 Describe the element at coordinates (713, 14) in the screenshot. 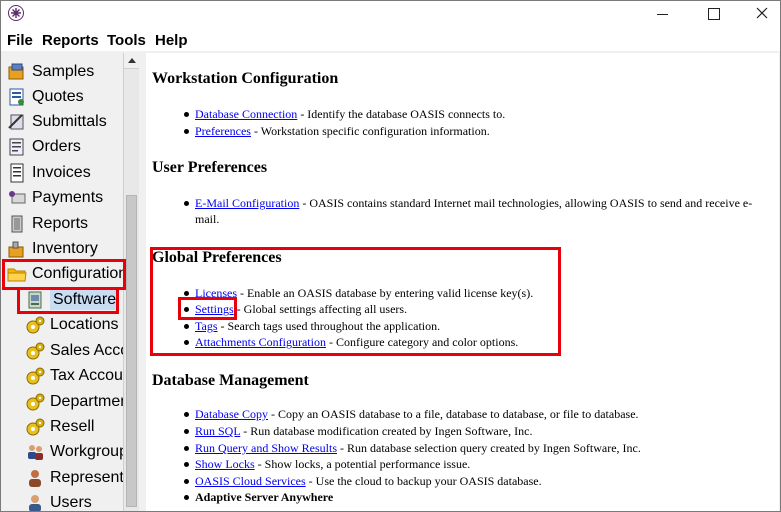

I see `maximize-button` at that location.